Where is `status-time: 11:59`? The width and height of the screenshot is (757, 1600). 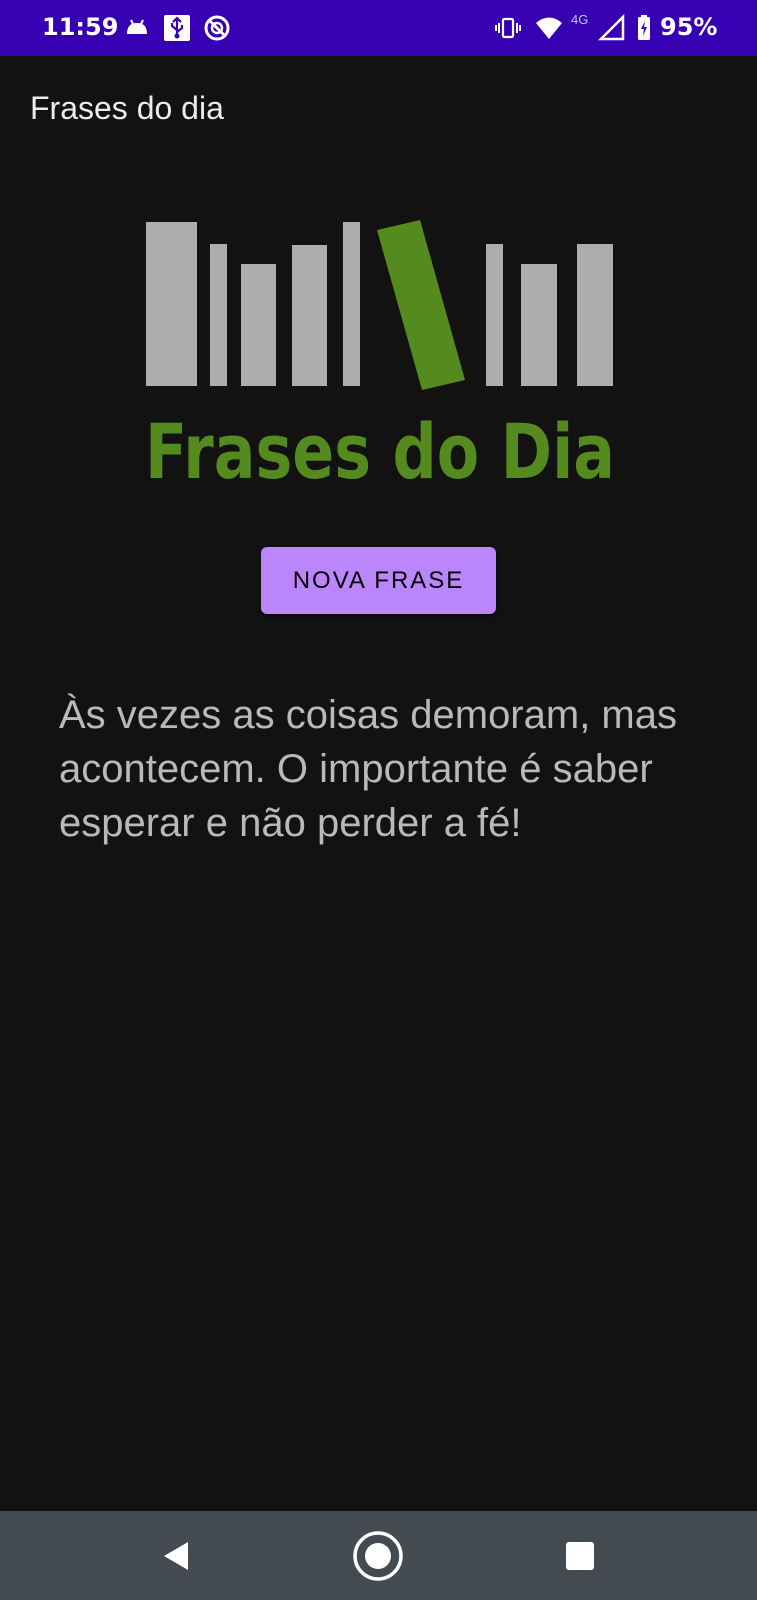 status-time: 11:59 is located at coordinates (80, 27).